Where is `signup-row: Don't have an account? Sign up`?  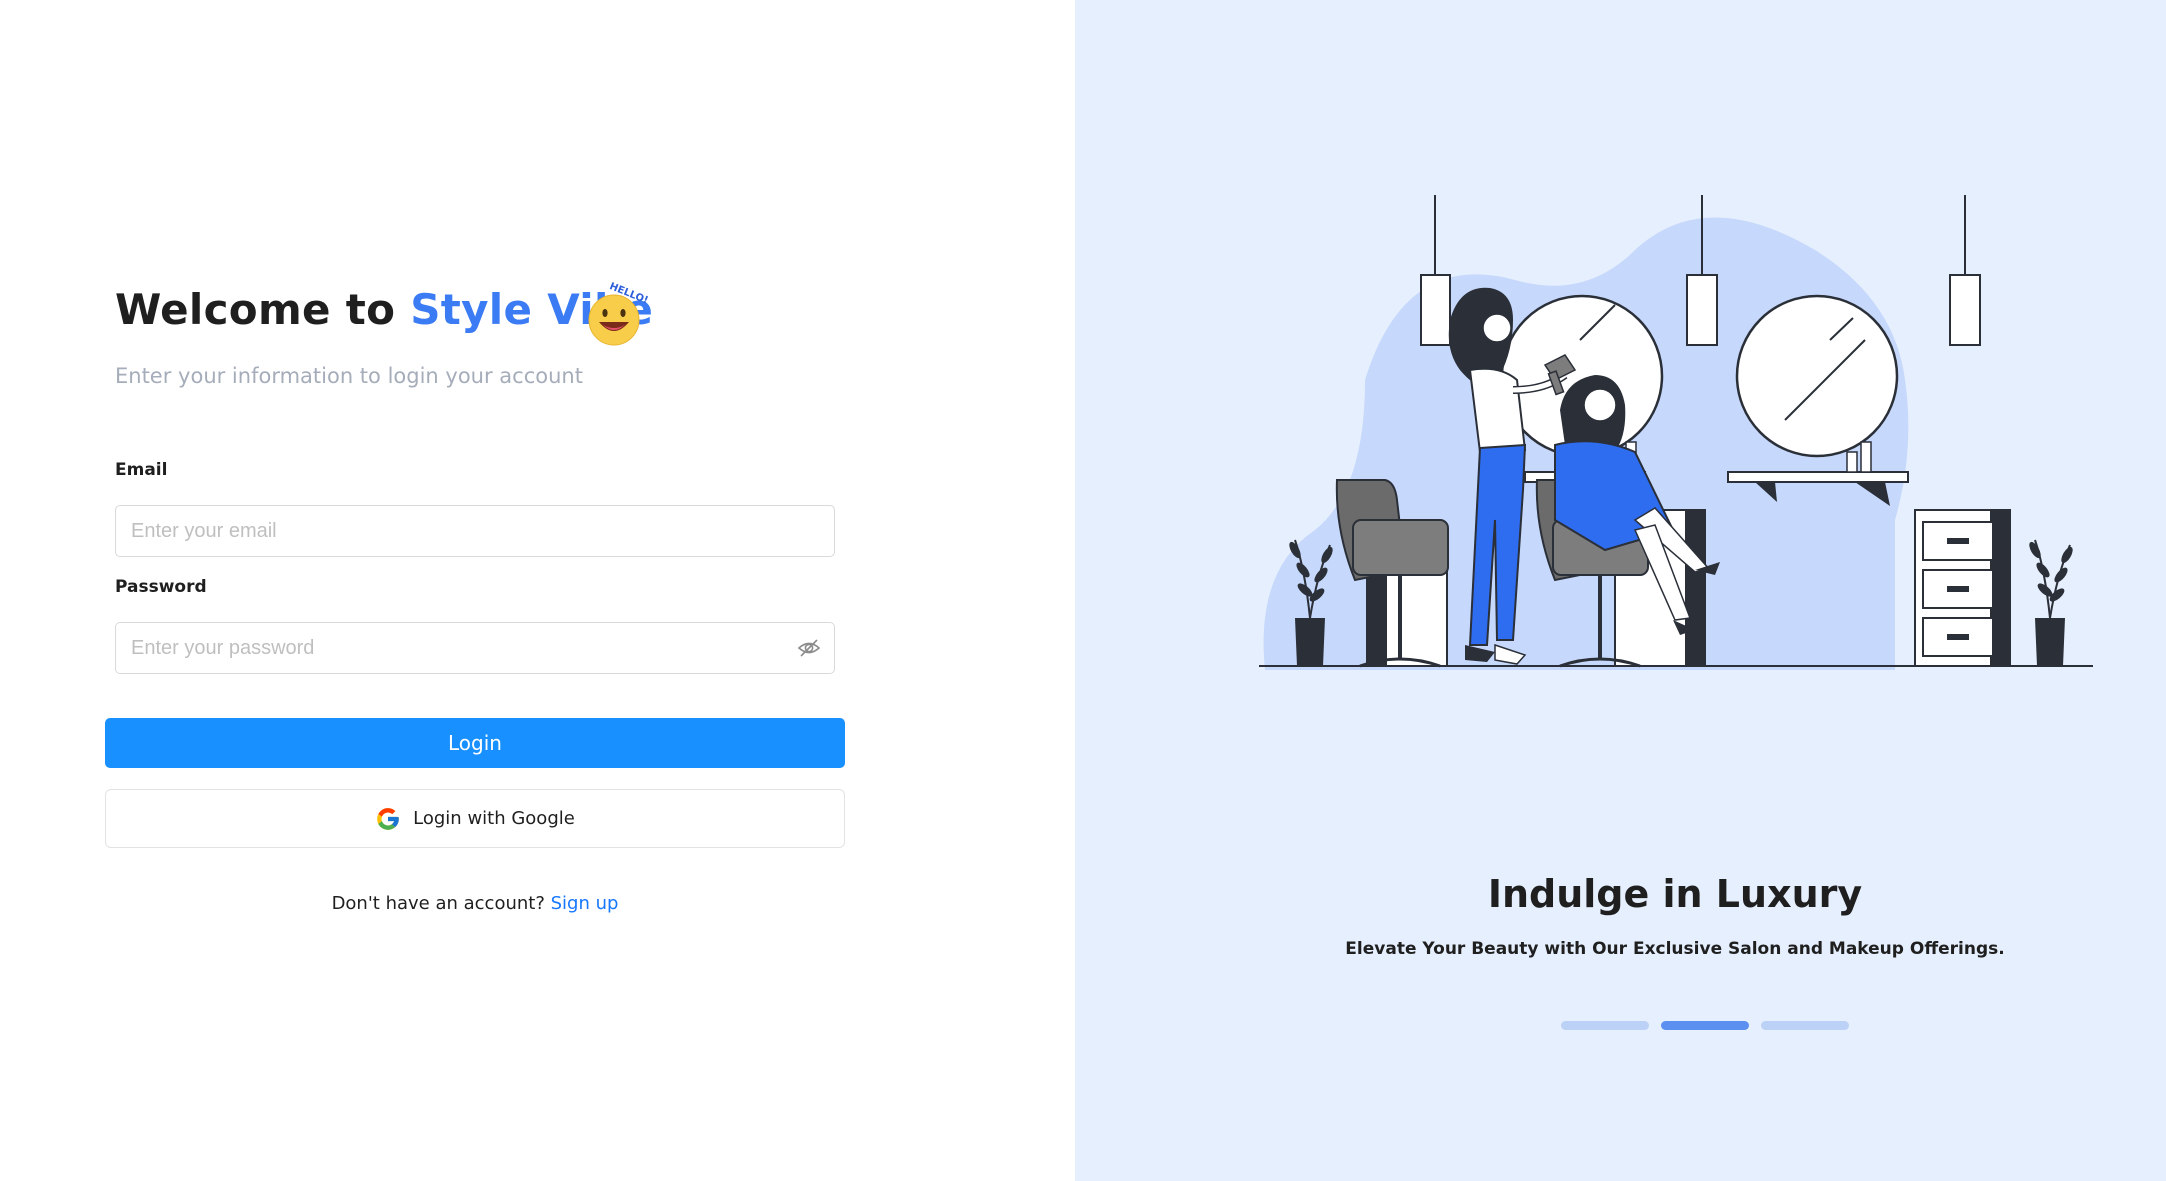 signup-row: Don't have an account? Sign up is located at coordinates (475, 903).